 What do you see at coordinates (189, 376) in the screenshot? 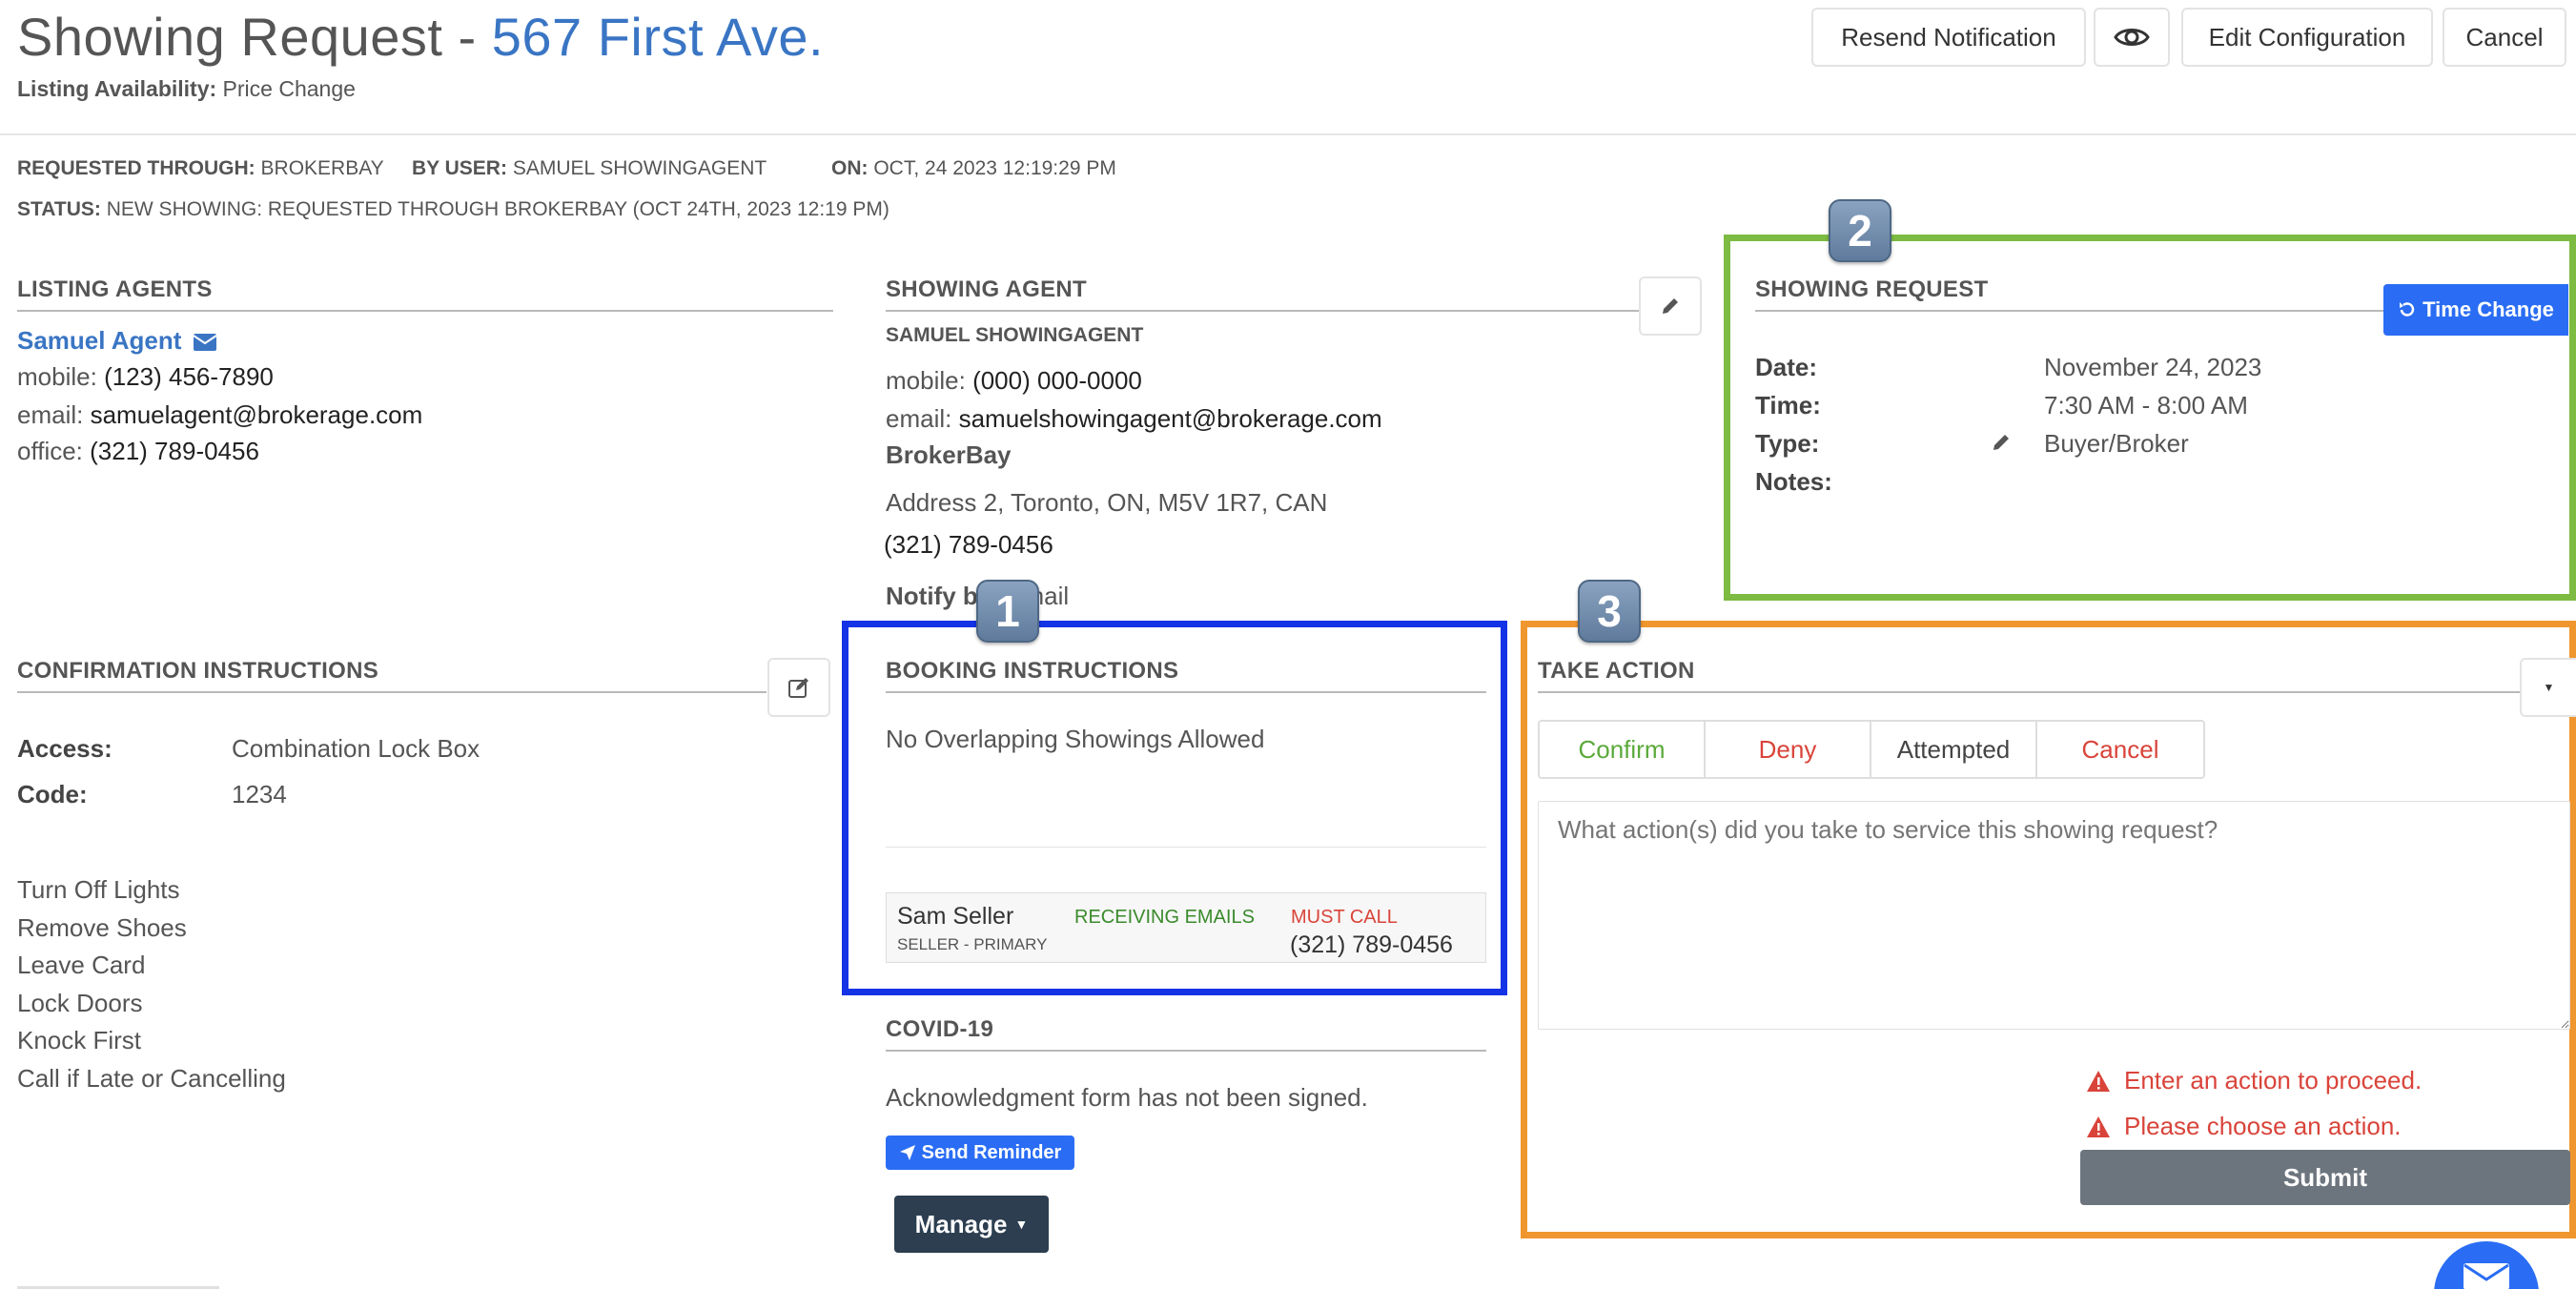
I see `mobile-value: (123) 456-7890` at bounding box center [189, 376].